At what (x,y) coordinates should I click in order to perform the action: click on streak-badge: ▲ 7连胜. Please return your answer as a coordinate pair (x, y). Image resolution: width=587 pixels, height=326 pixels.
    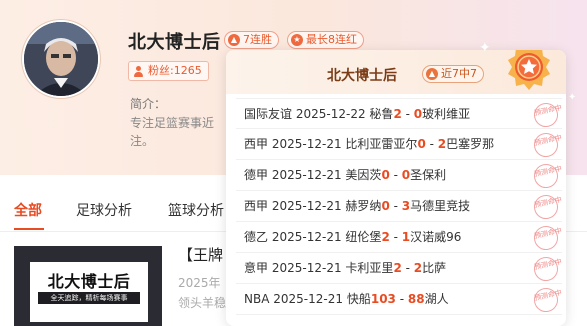
    Looking at the image, I should click on (251, 40).